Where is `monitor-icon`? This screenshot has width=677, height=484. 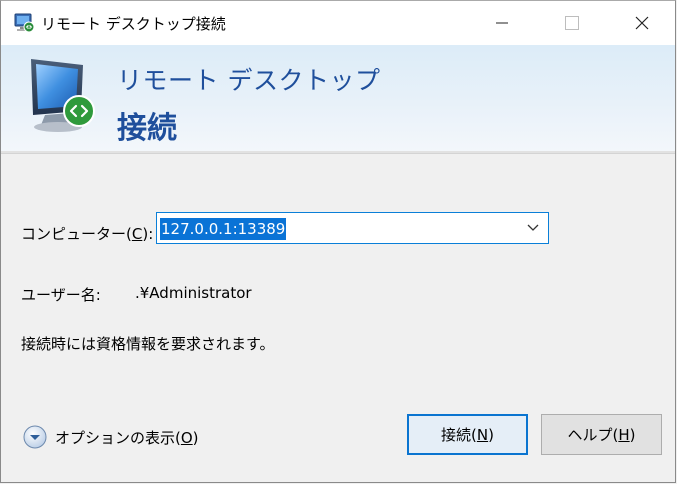
monitor-icon is located at coordinates (63, 95).